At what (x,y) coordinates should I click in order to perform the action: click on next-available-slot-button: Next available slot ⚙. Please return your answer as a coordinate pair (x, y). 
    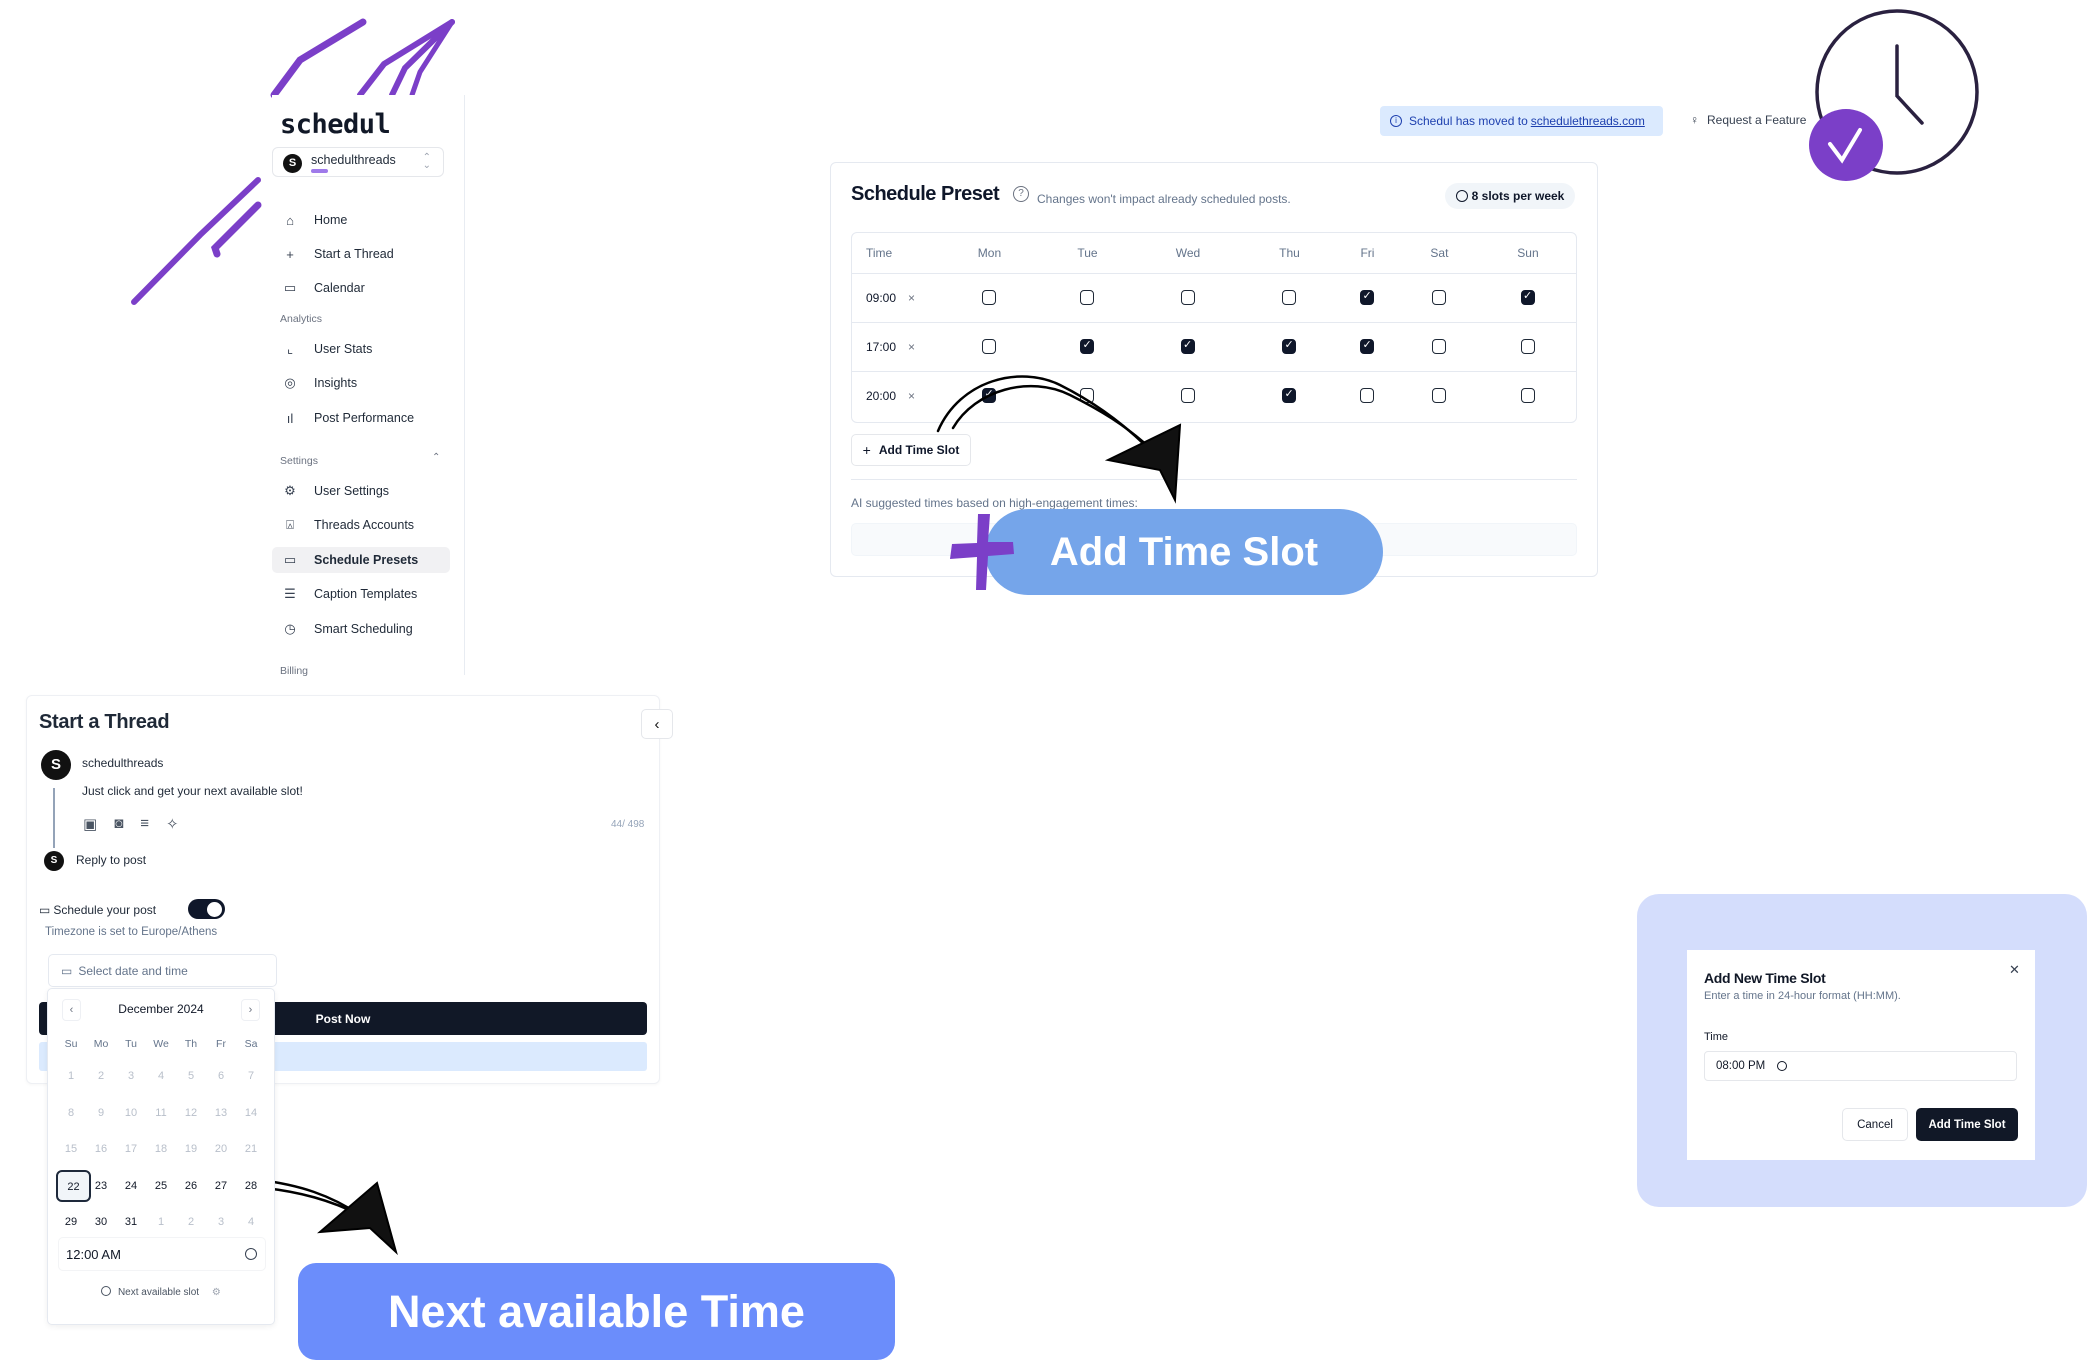
    Looking at the image, I should click on (161, 1292).